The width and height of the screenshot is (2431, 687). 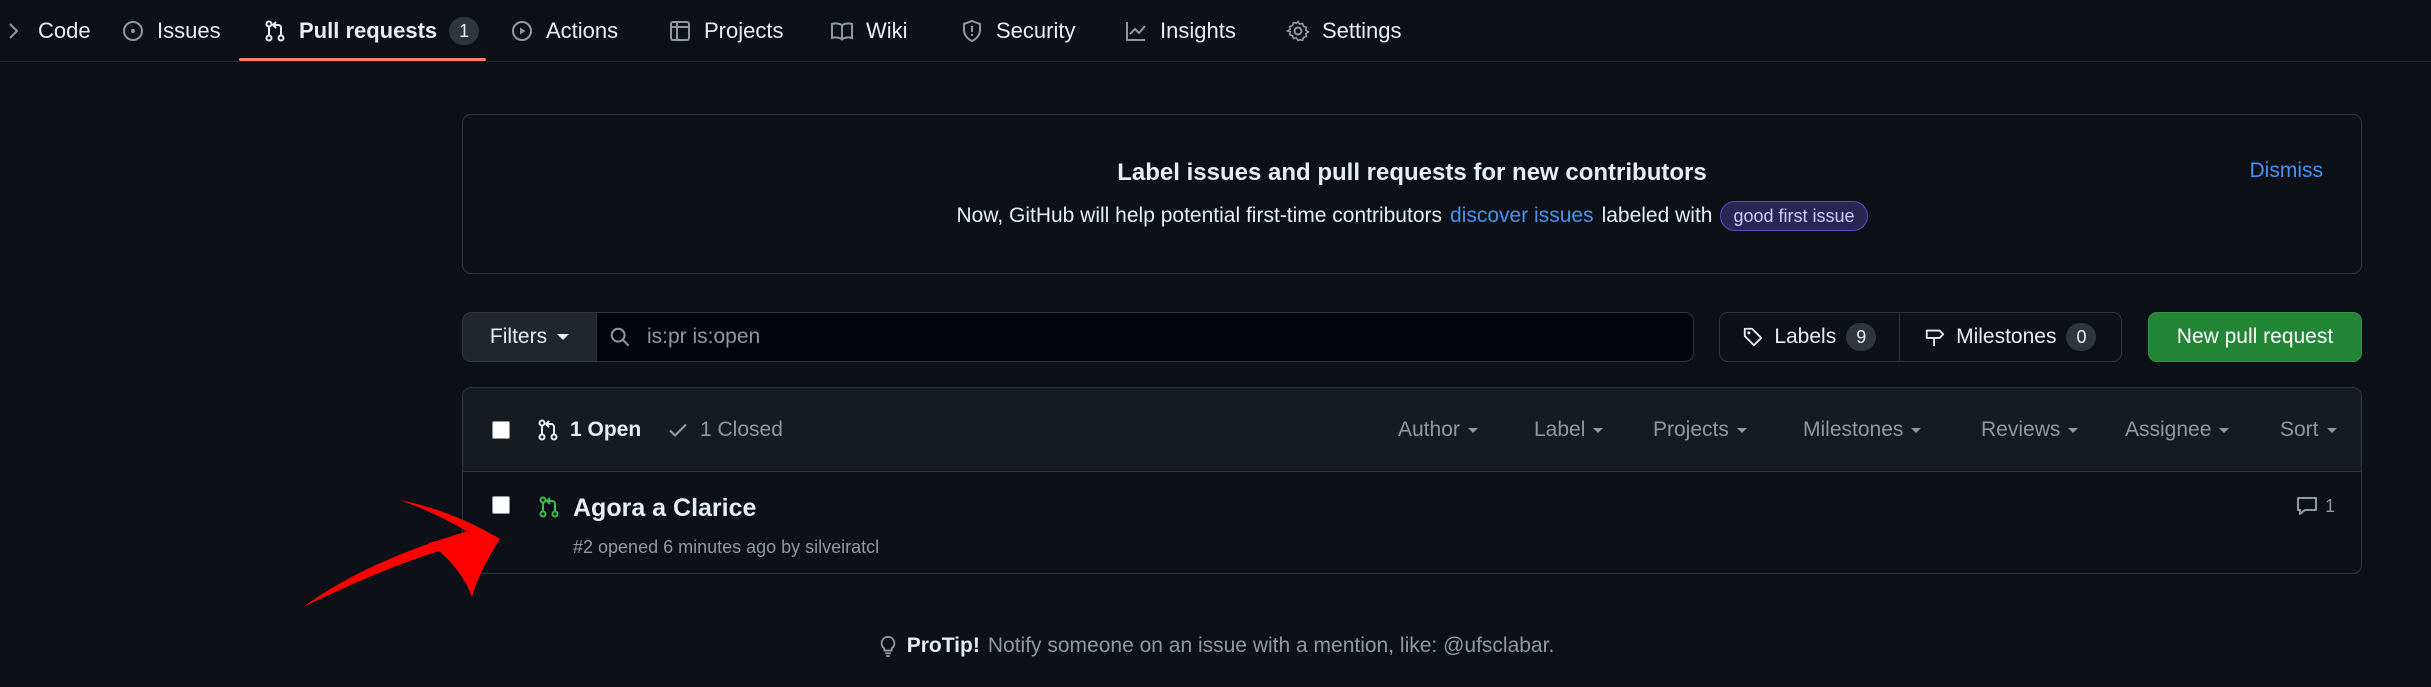 What do you see at coordinates (189, 30) in the screenshot?
I see `tab-label: Issues` at bounding box center [189, 30].